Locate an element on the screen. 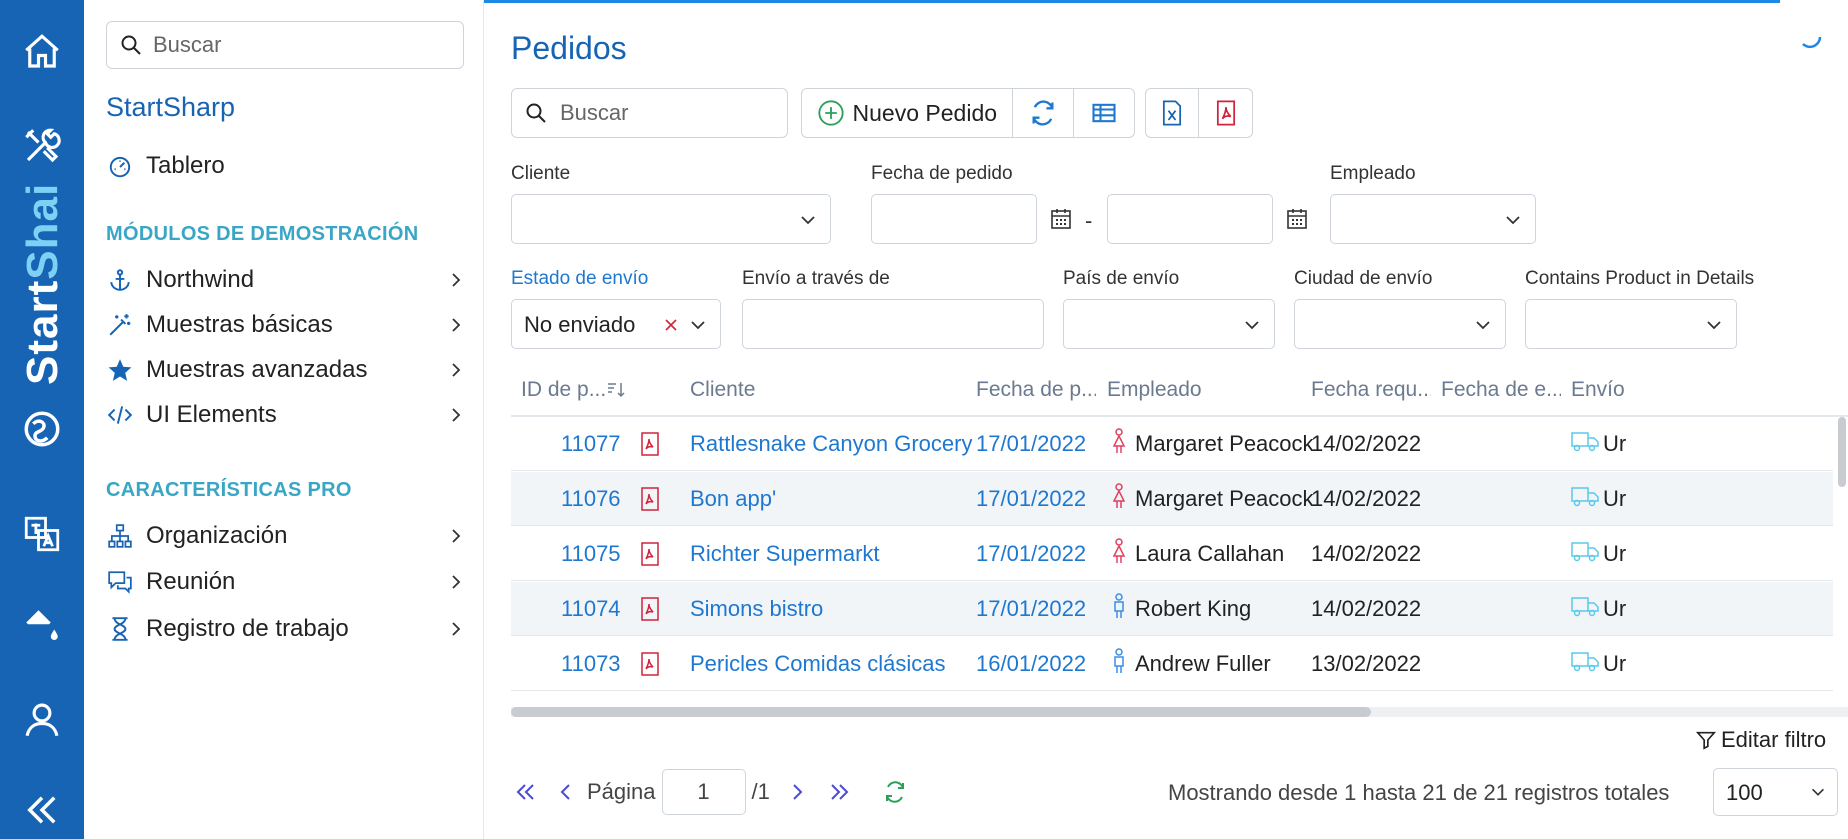 This screenshot has width=1848, height=839. grid-search-input: Buscar is located at coordinates (649, 113).